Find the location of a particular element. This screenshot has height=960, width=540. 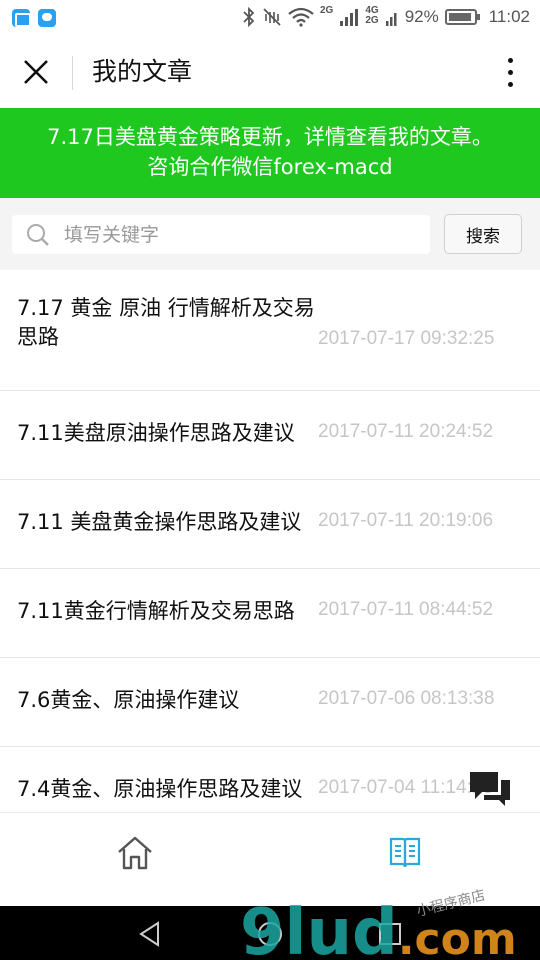

article-row: 7.11美盘原油操作思路及建议 2017-07-11 20:24:52 is located at coordinates (270, 435).